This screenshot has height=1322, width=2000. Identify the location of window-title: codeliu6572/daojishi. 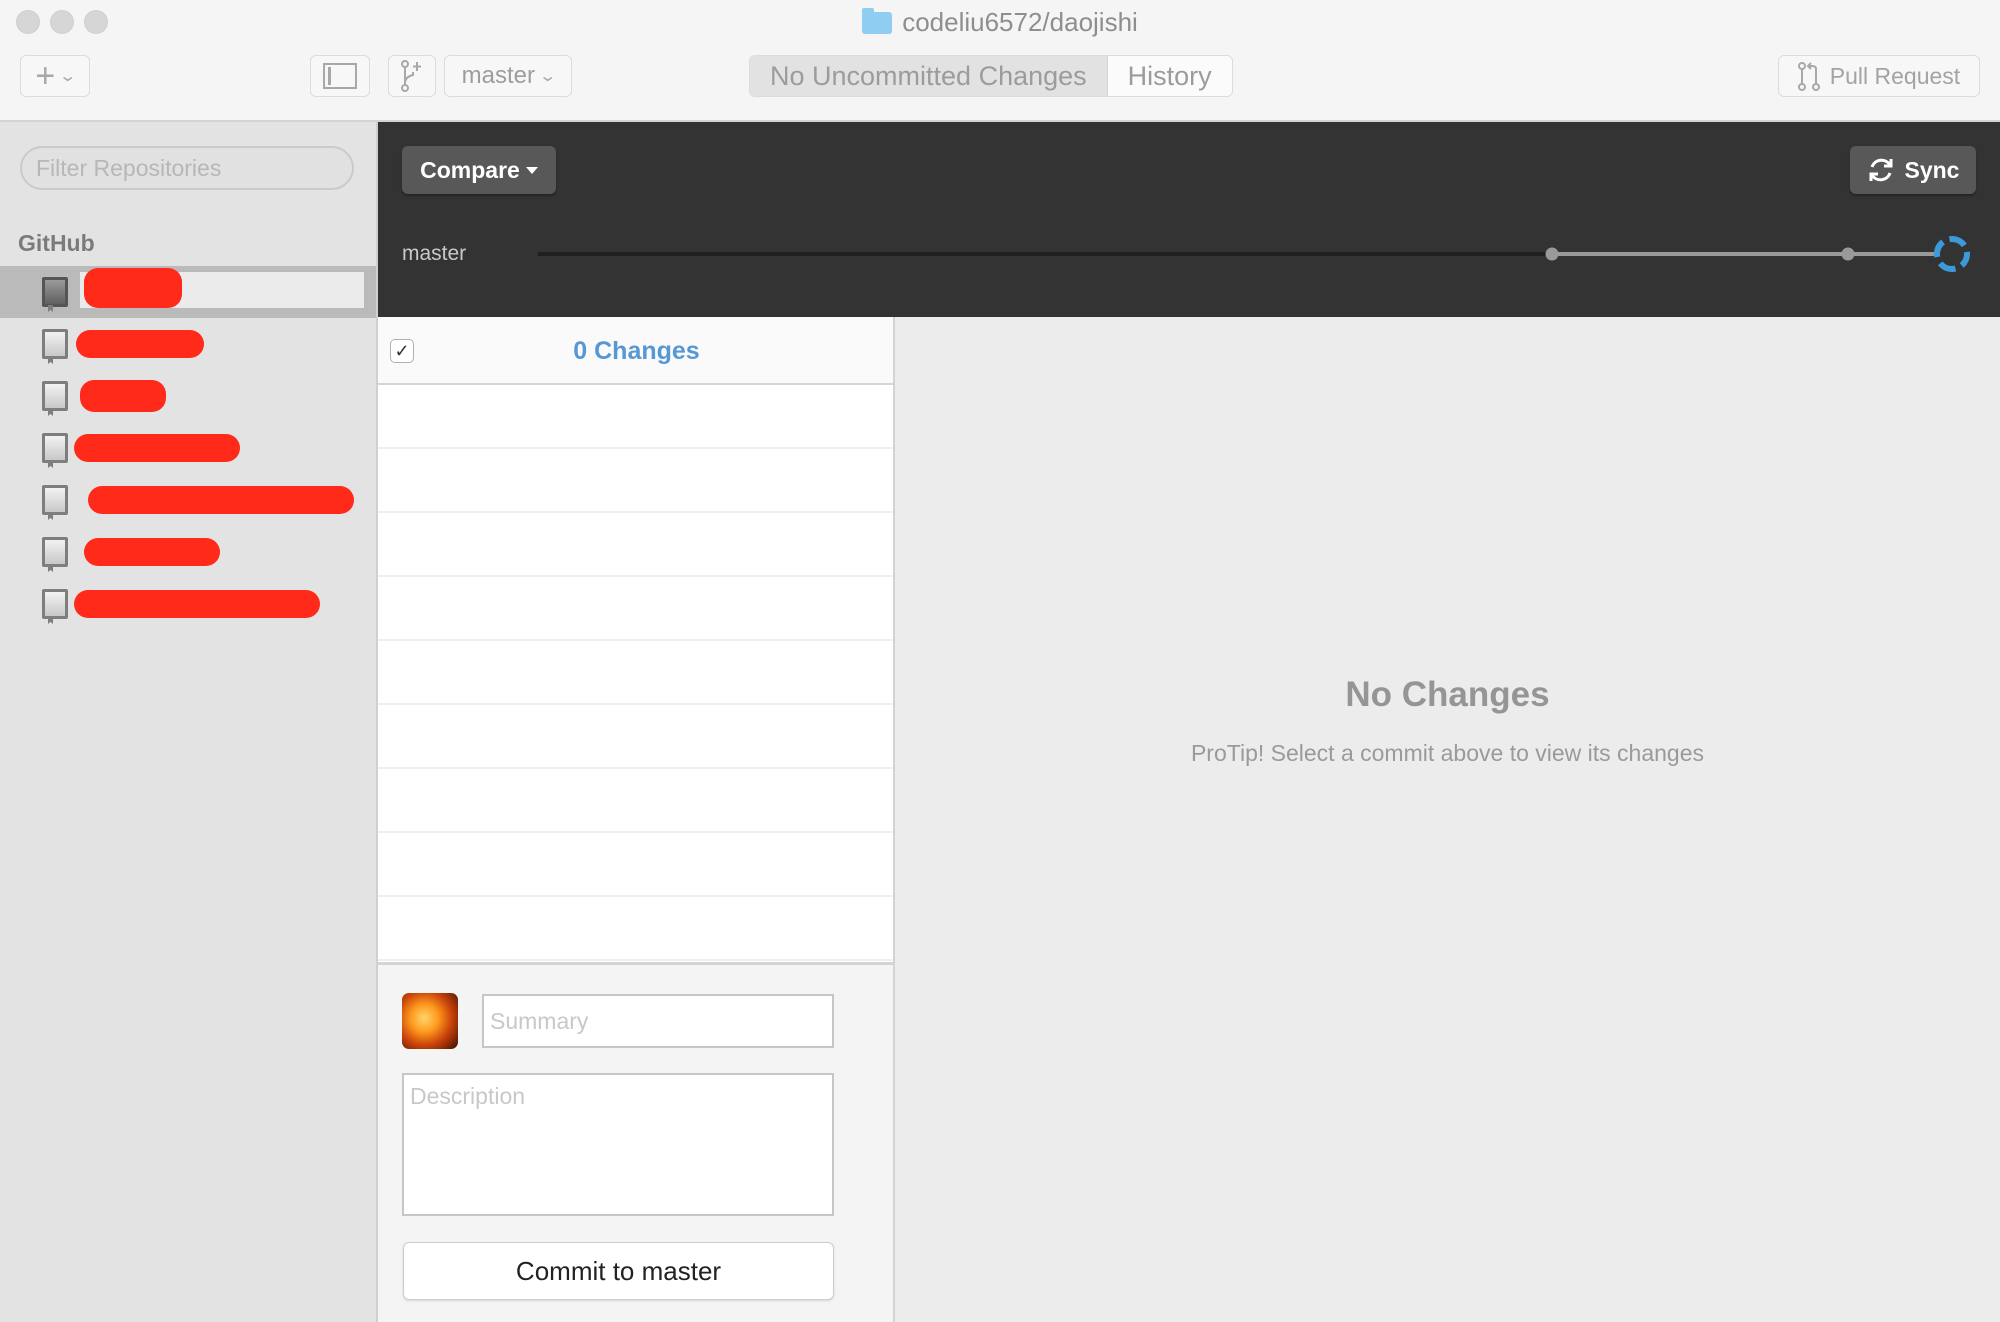
(1000, 22).